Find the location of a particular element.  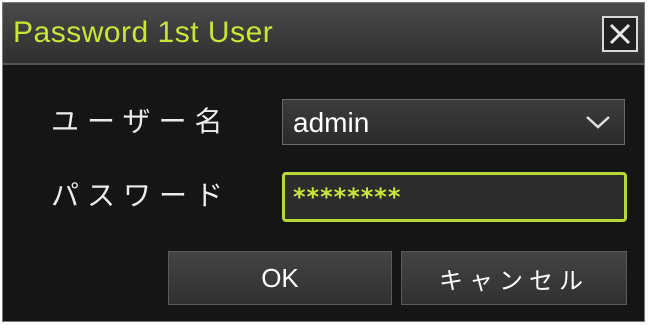

ok-button-label: OK is located at coordinates (280, 277).